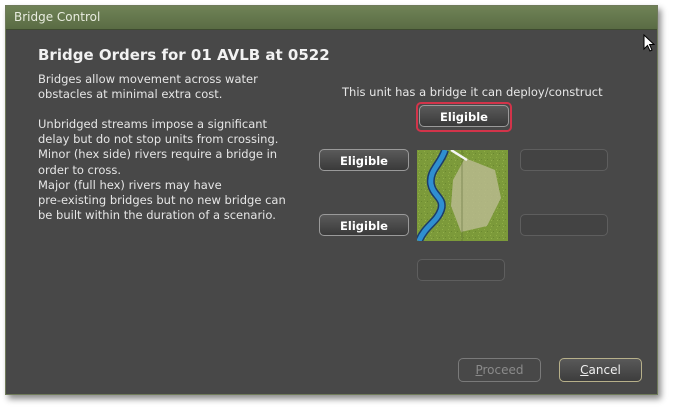  Describe the element at coordinates (503, 370) in the screenshot. I see `proceed-label: roceed` at that location.